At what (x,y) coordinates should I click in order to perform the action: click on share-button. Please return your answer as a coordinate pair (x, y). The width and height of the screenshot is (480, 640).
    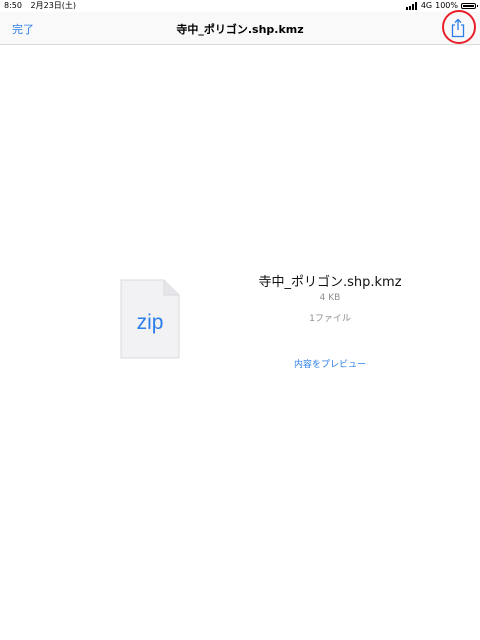
    Looking at the image, I should click on (458, 28).